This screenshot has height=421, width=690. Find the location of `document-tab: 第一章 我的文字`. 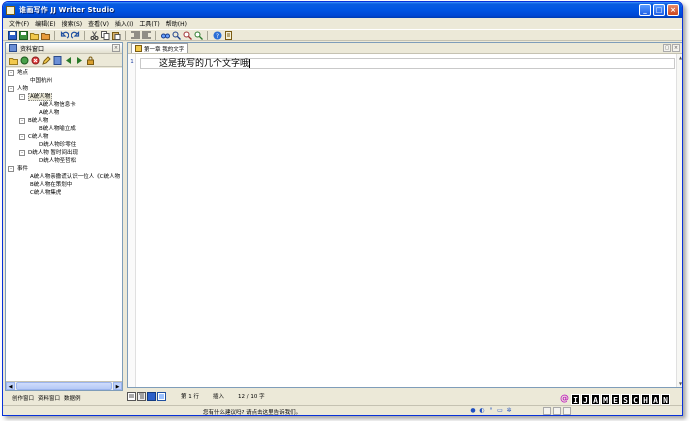

document-tab: 第一章 我的文字 is located at coordinates (160, 48).